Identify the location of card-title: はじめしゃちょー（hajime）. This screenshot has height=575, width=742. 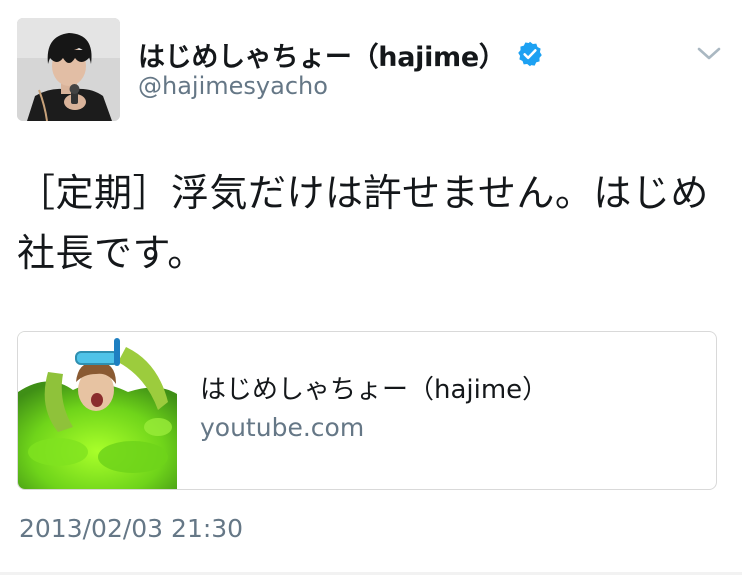
(374, 390).